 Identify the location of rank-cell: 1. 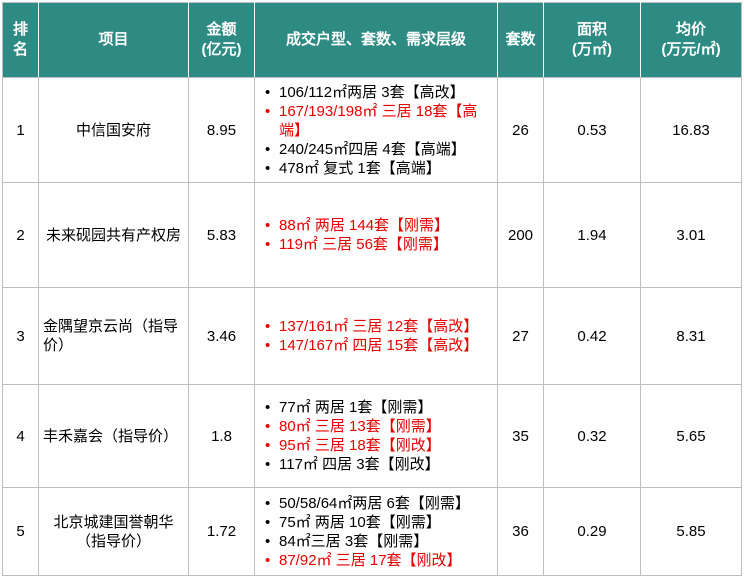
(20, 130).